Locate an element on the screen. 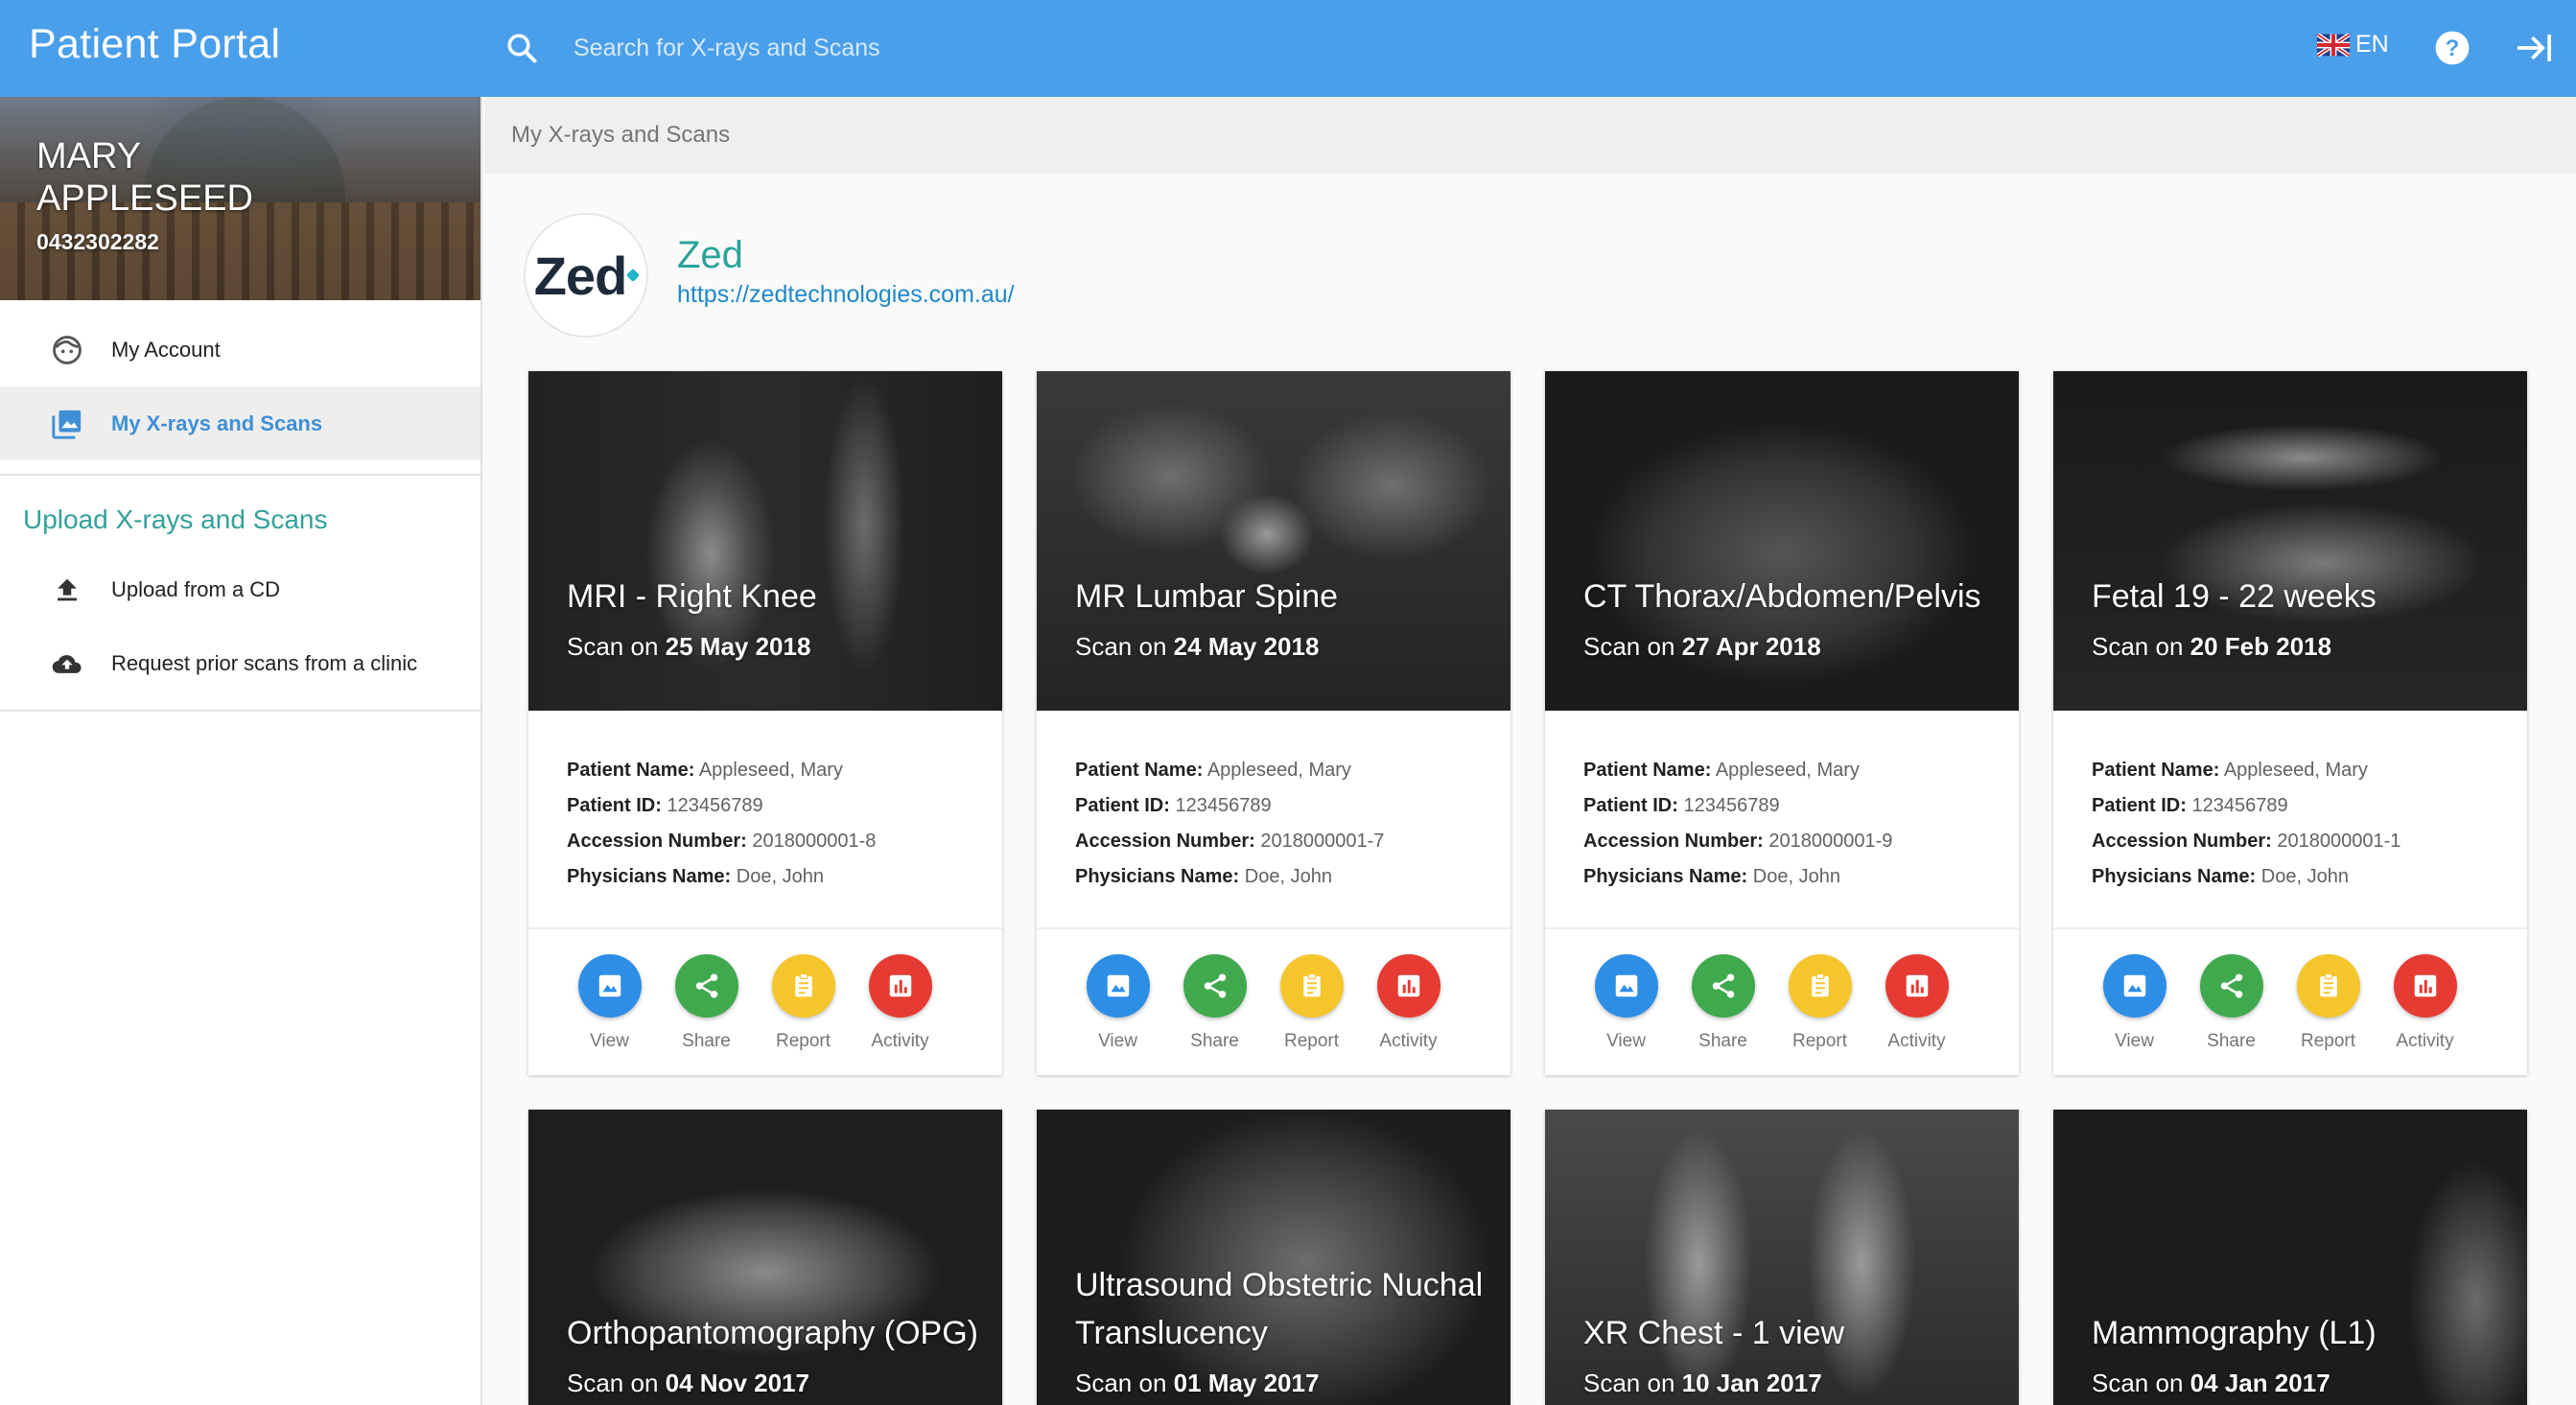  scan-thumbnail: Mammography (L1) Scan on 04 Jan 2017 is located at coordinates (2290, 1257).